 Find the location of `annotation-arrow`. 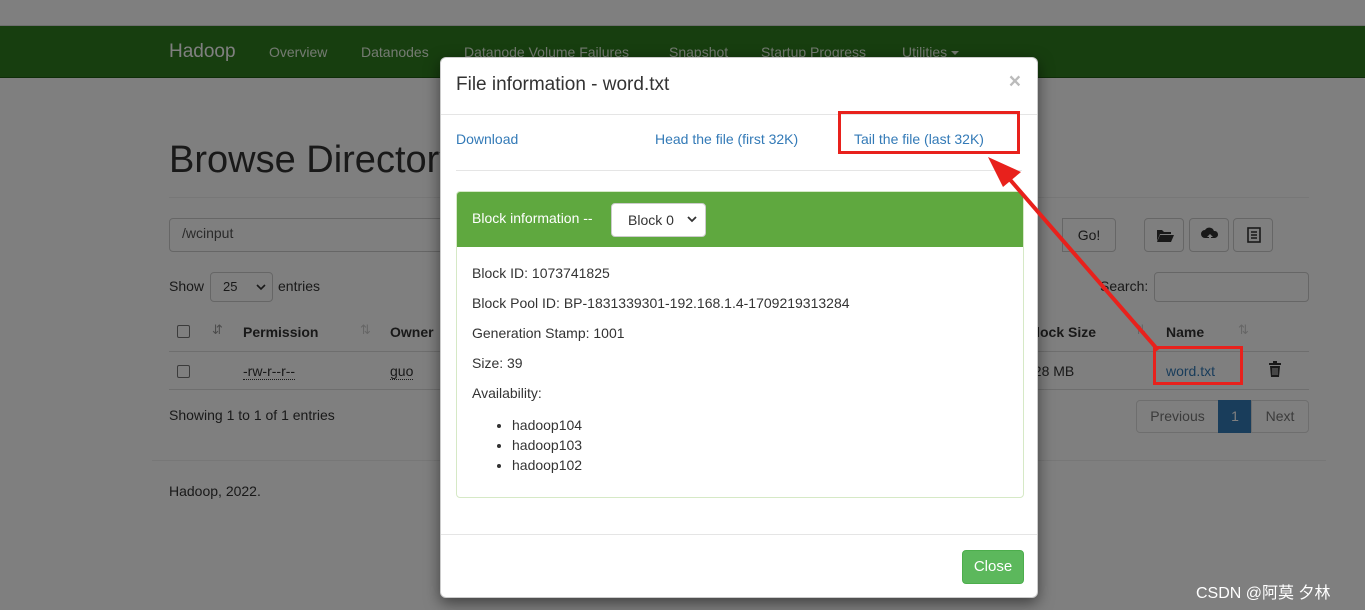

annotation-arrow is located at coordinates (1074, 254).